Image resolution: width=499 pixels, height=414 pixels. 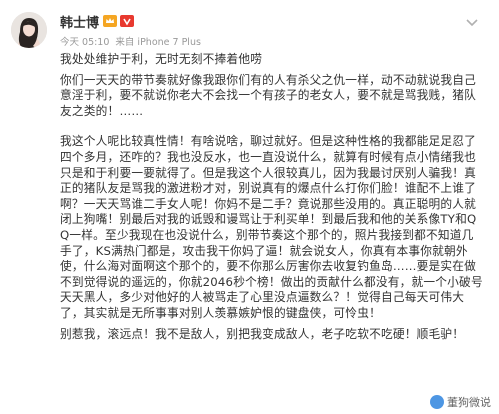 What do you see at coordinates (29, 30) in the screenshot?
I see `avatar` at bounding box center [29, 30].